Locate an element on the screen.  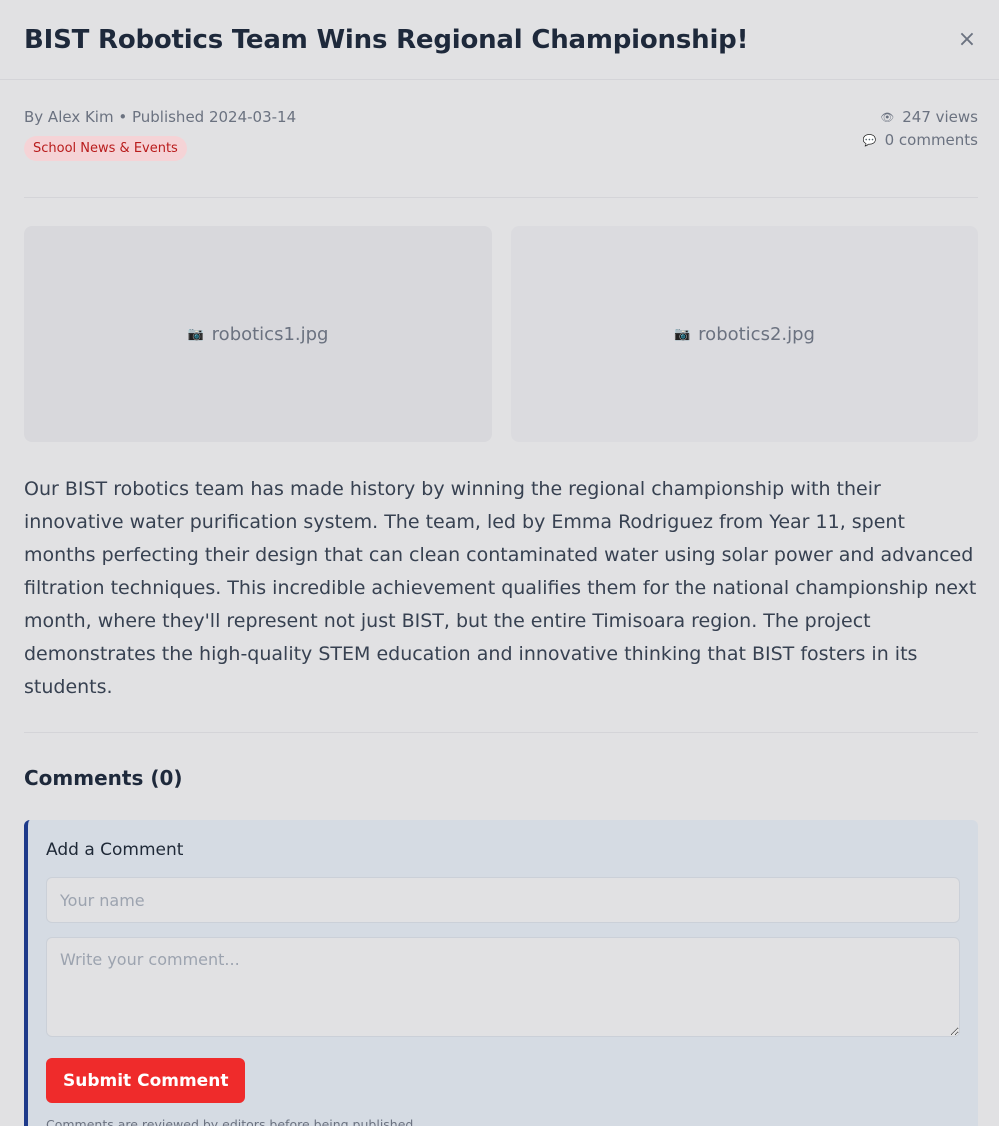
image-filename: robotics2.jpg is located at coordinates (756, 334).